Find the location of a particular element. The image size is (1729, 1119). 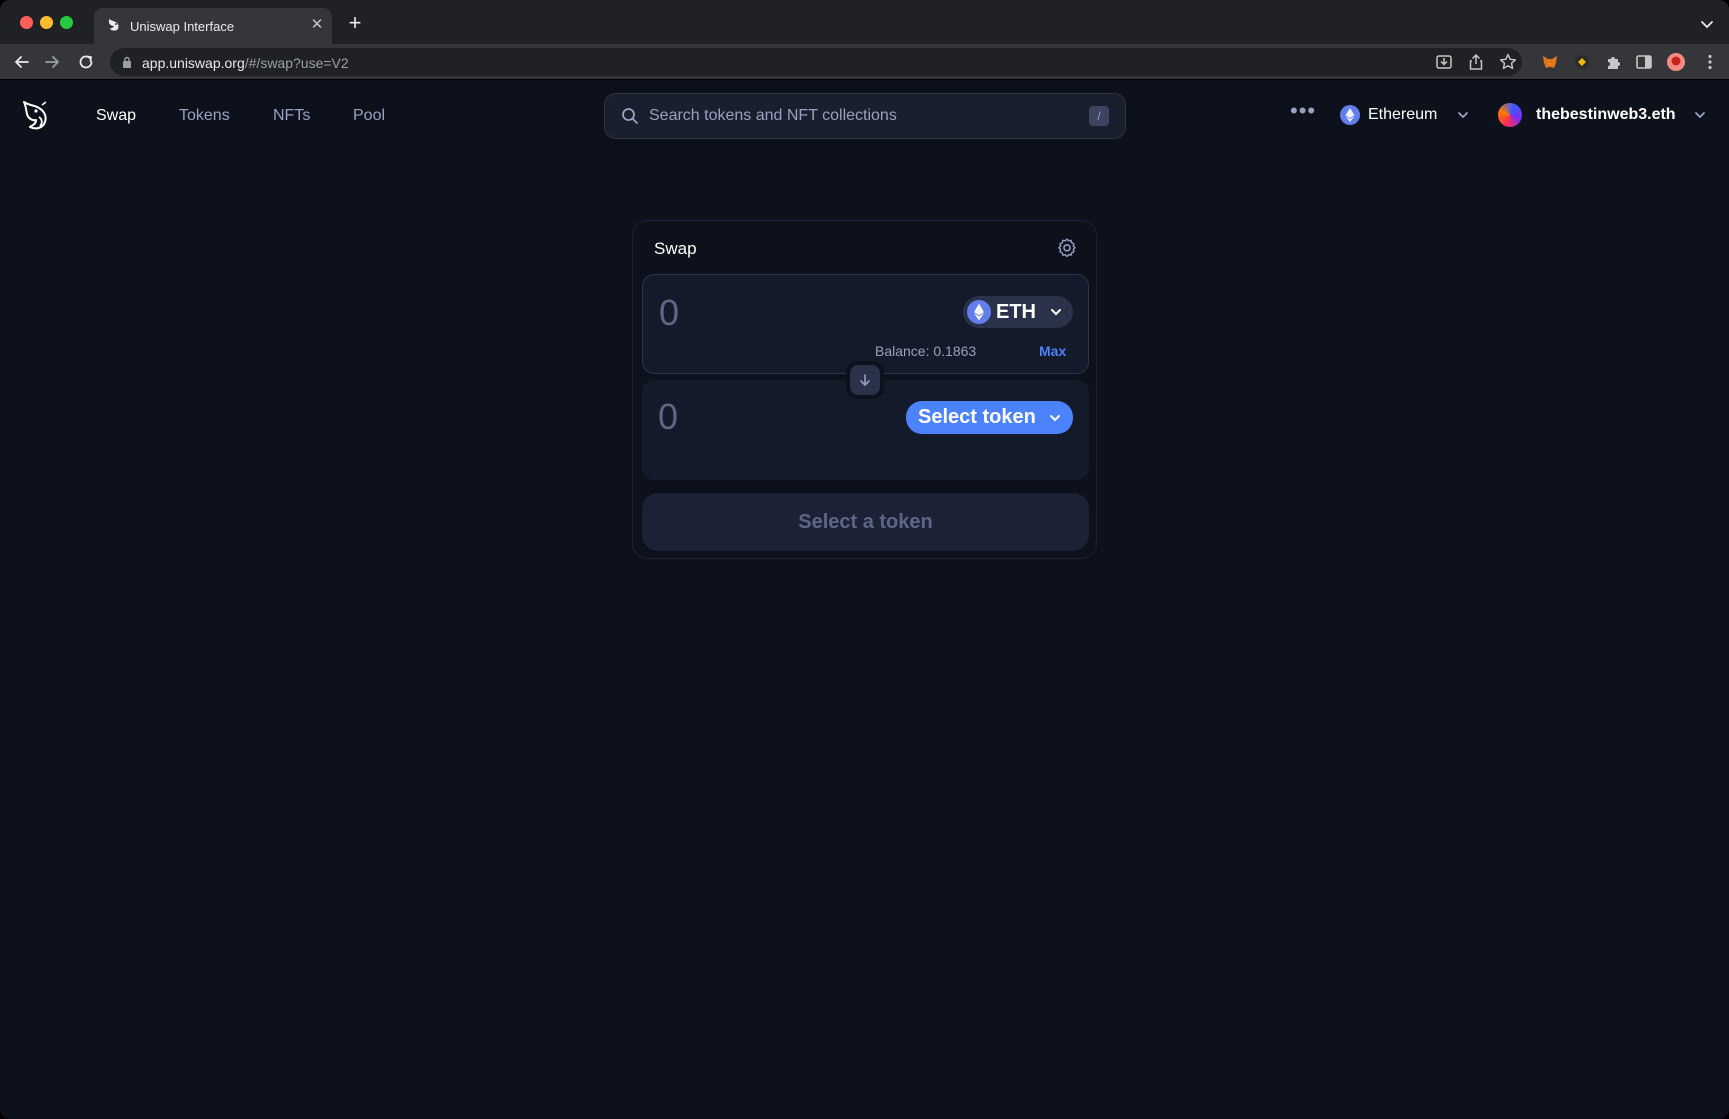

gear-icon is located at coordinates (1067, 248).